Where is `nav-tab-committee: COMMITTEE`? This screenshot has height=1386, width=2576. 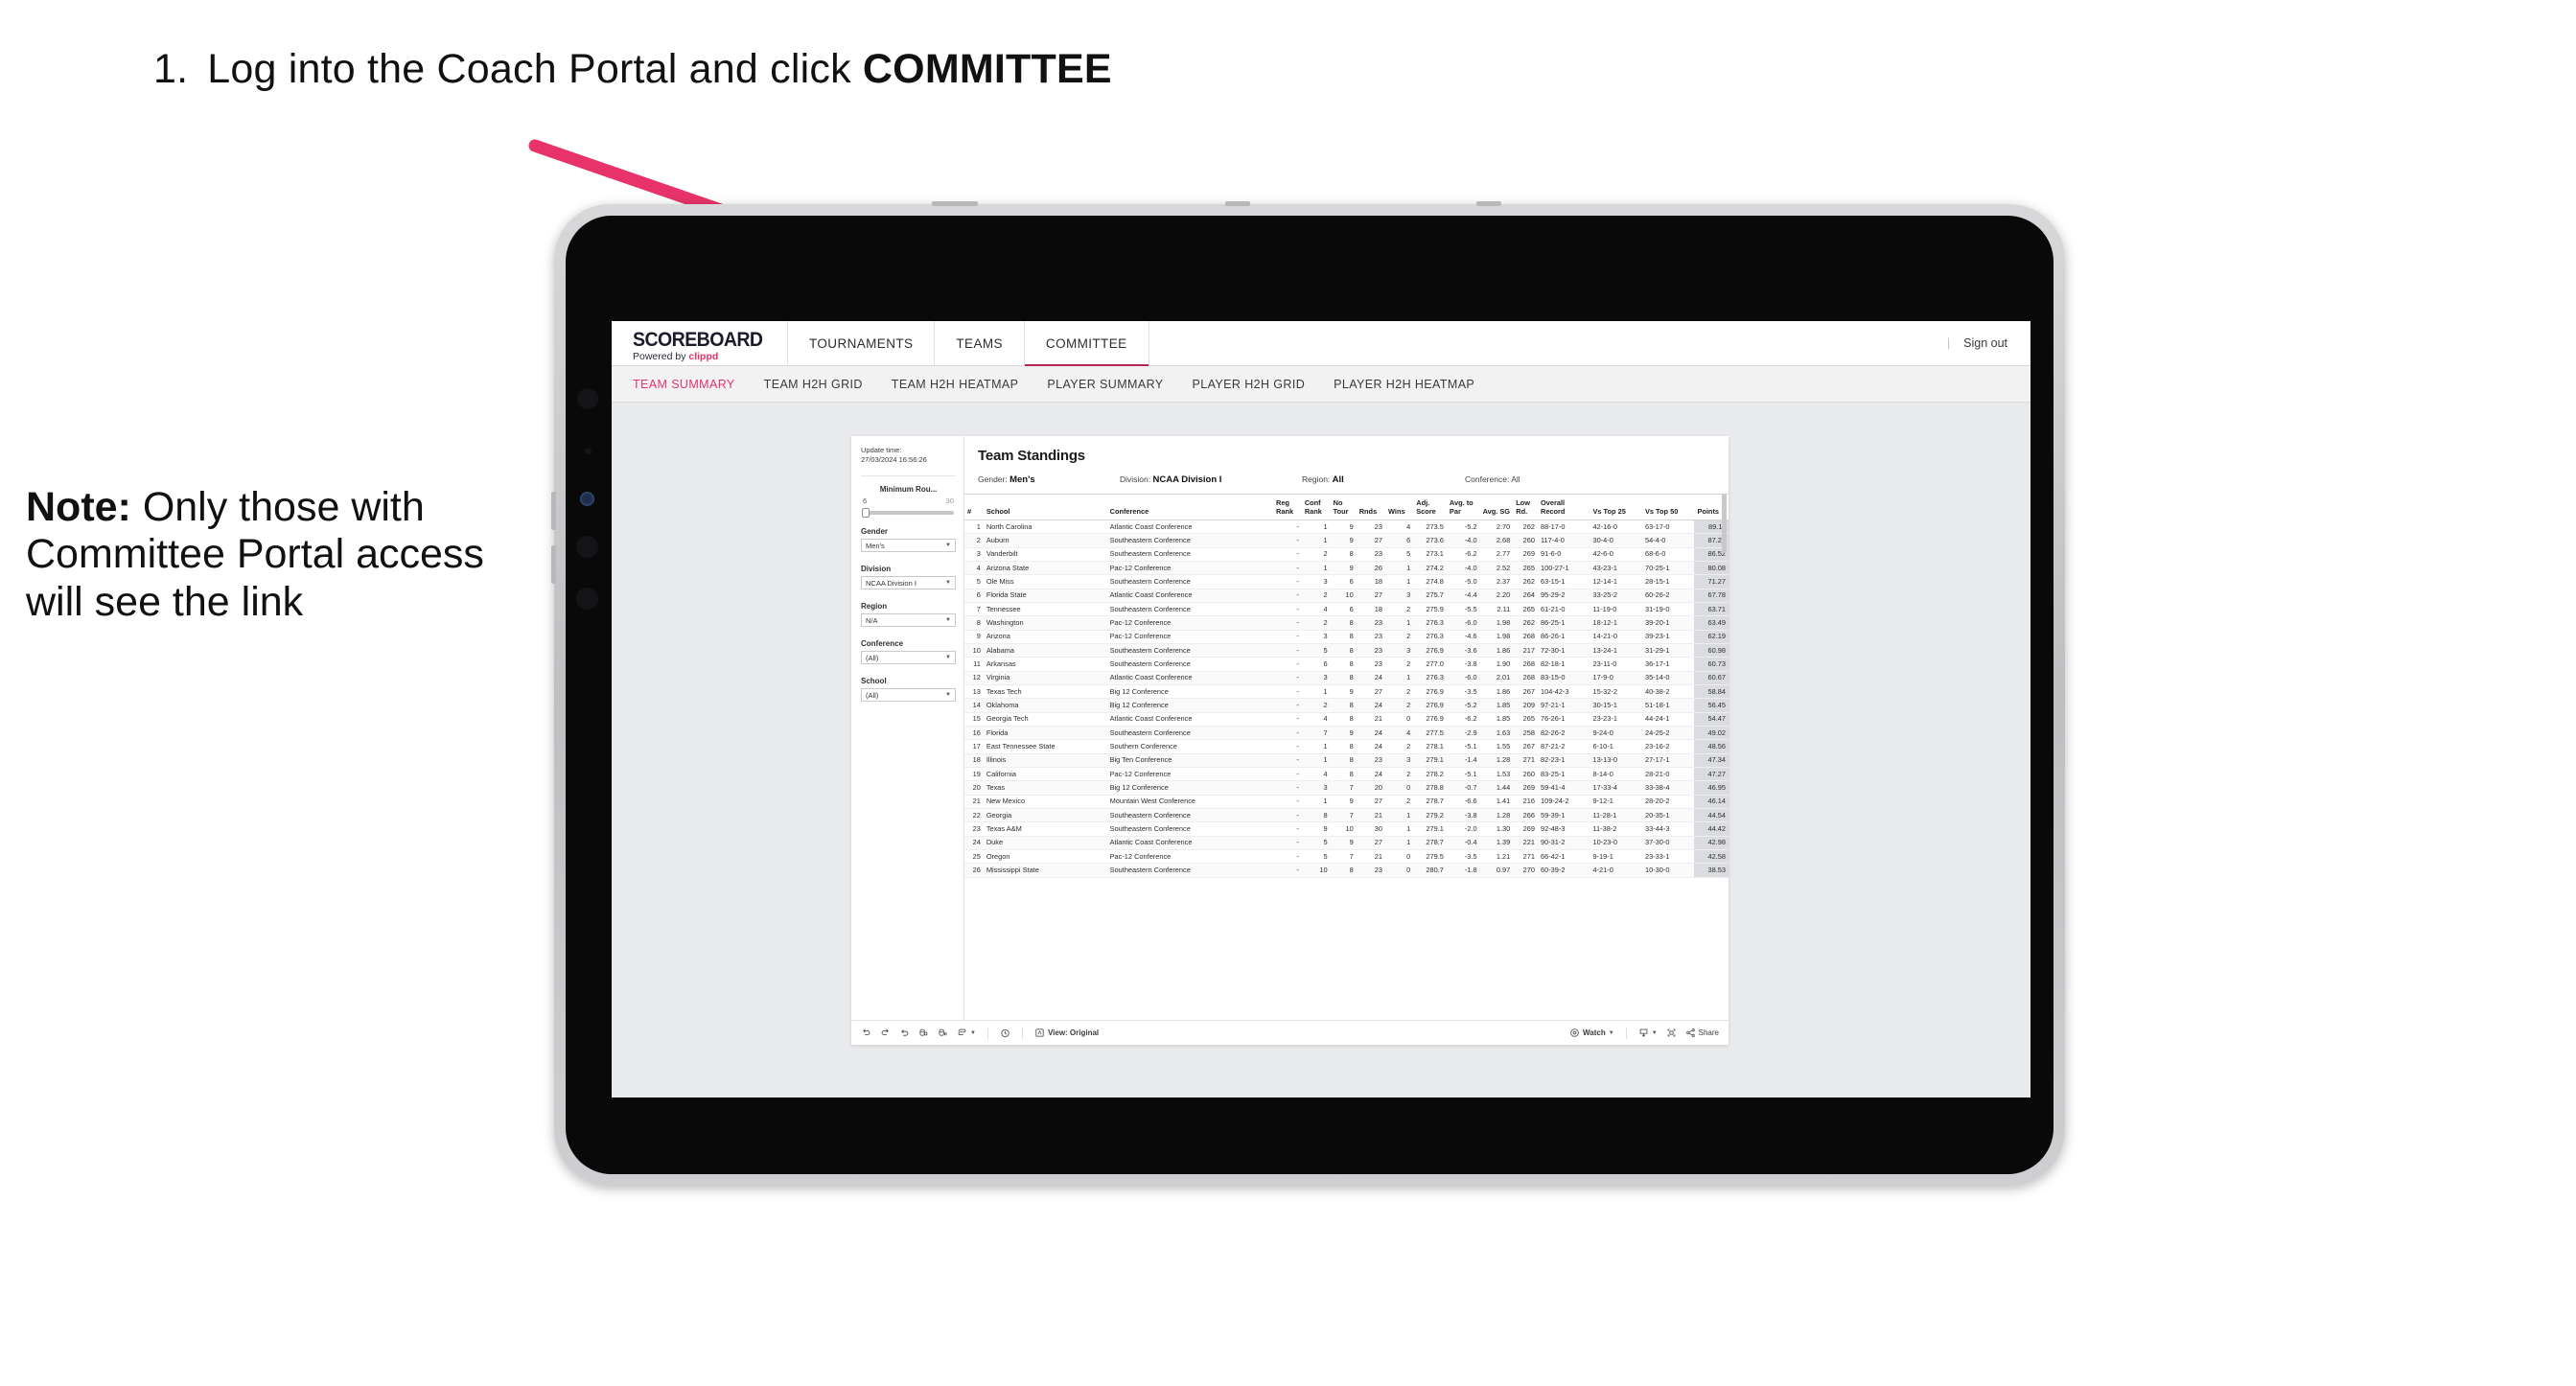 nav-tab-committee: COMMITTEE is located at coordinates (1087, 344).